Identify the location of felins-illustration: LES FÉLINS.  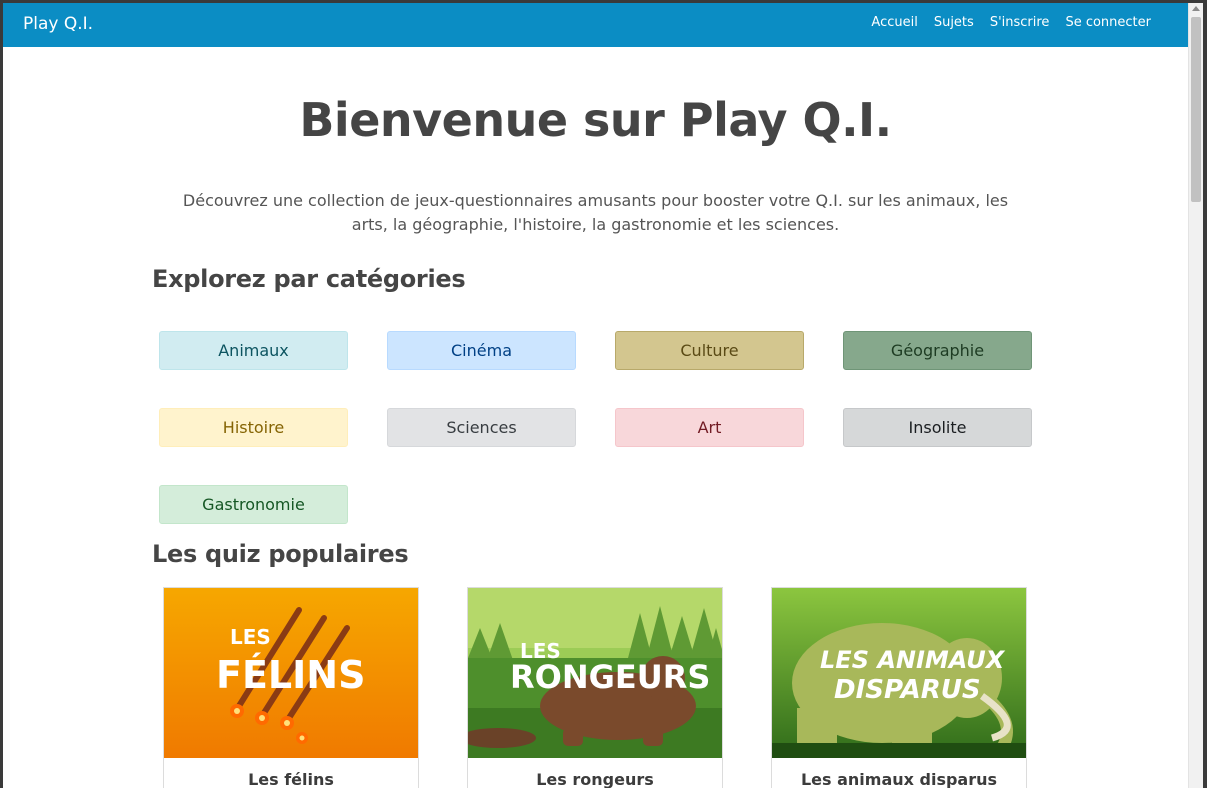
(291, 673).